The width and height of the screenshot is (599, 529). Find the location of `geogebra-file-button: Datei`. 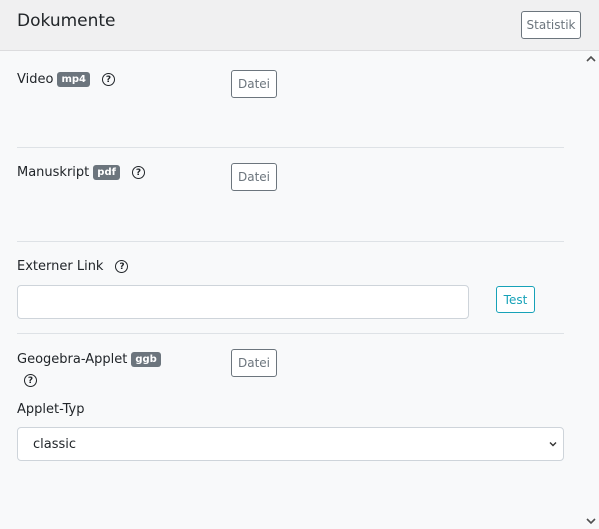

geogebra-file-button: Datei is located at coordinates (254, 363).